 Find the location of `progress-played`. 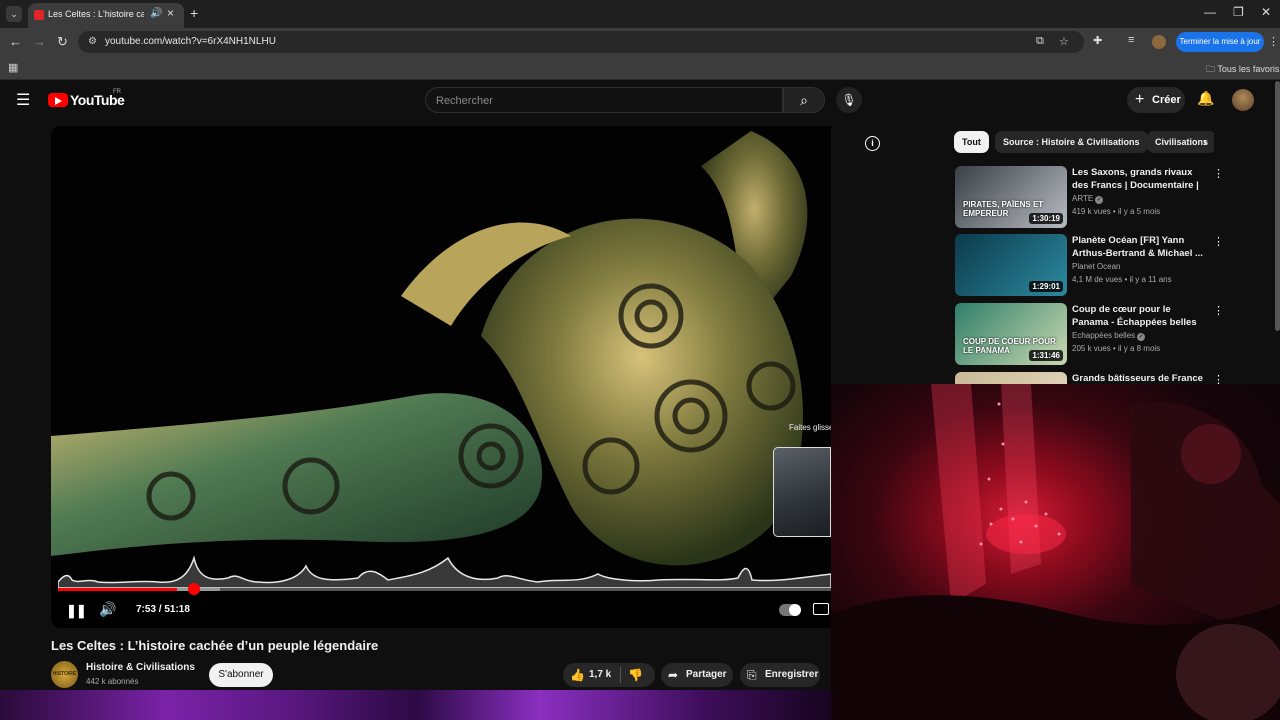

progress-played is located at coordinates (118, 589).